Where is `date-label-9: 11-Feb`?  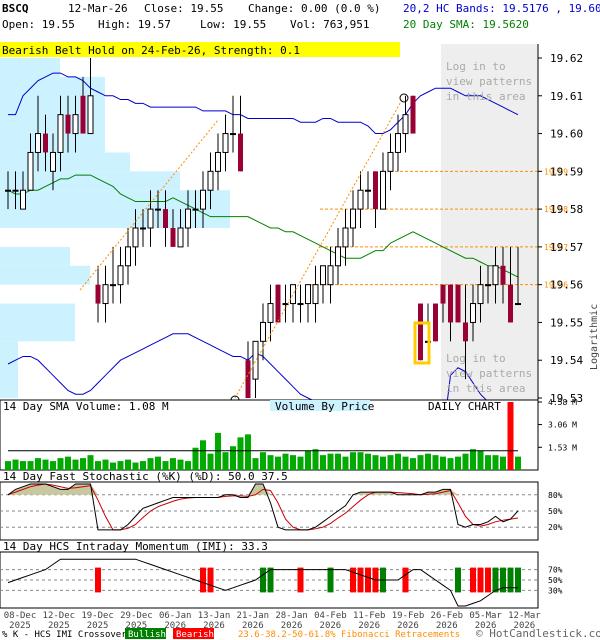 date-label-9: 11-Feb is located at coordinates (369, 616).